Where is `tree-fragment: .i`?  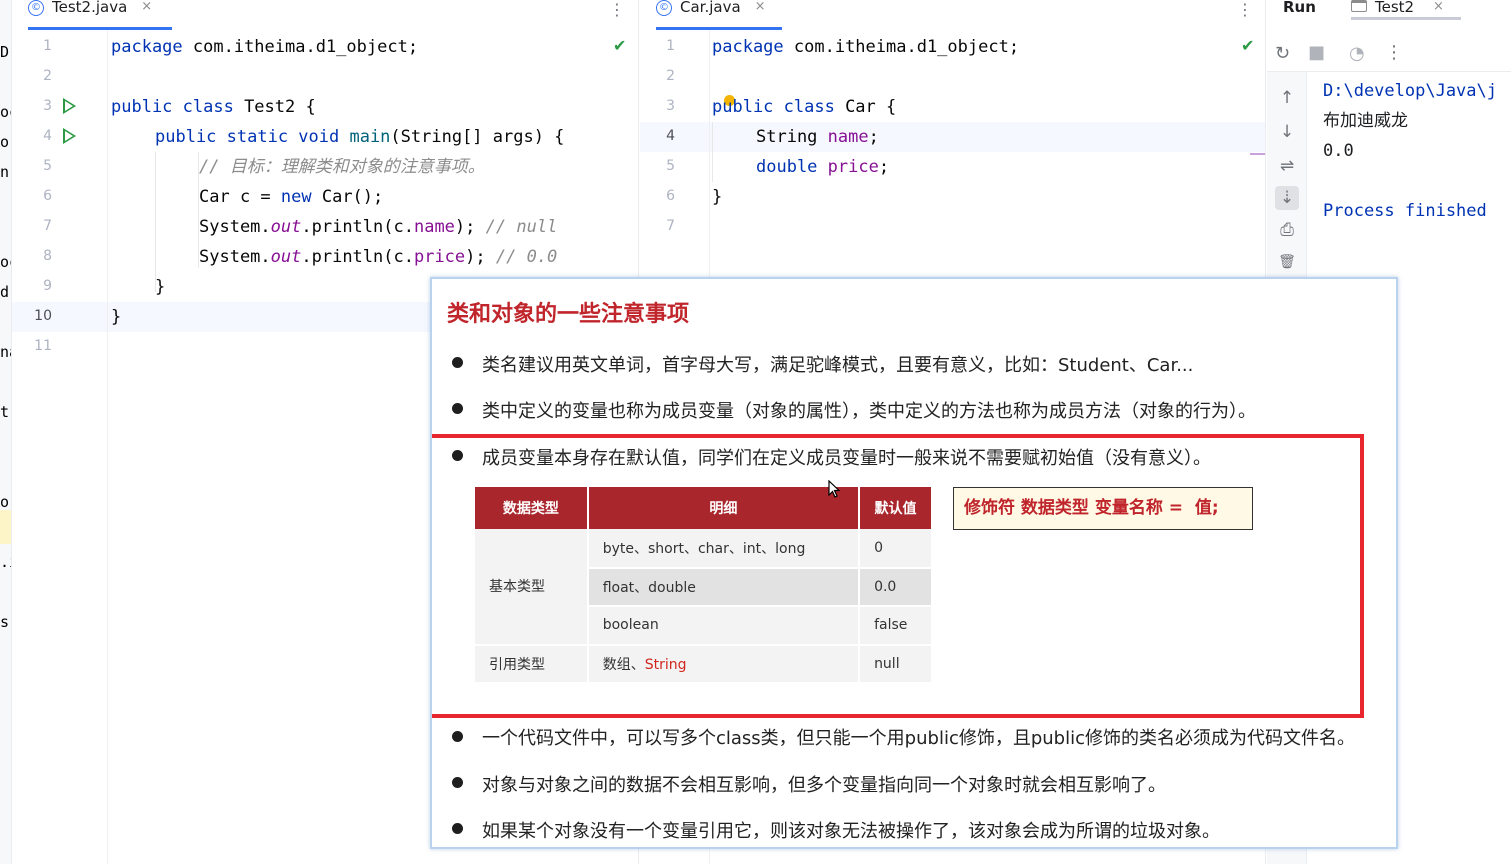 tree-fragment: .i is located at coordinates (5, 562).